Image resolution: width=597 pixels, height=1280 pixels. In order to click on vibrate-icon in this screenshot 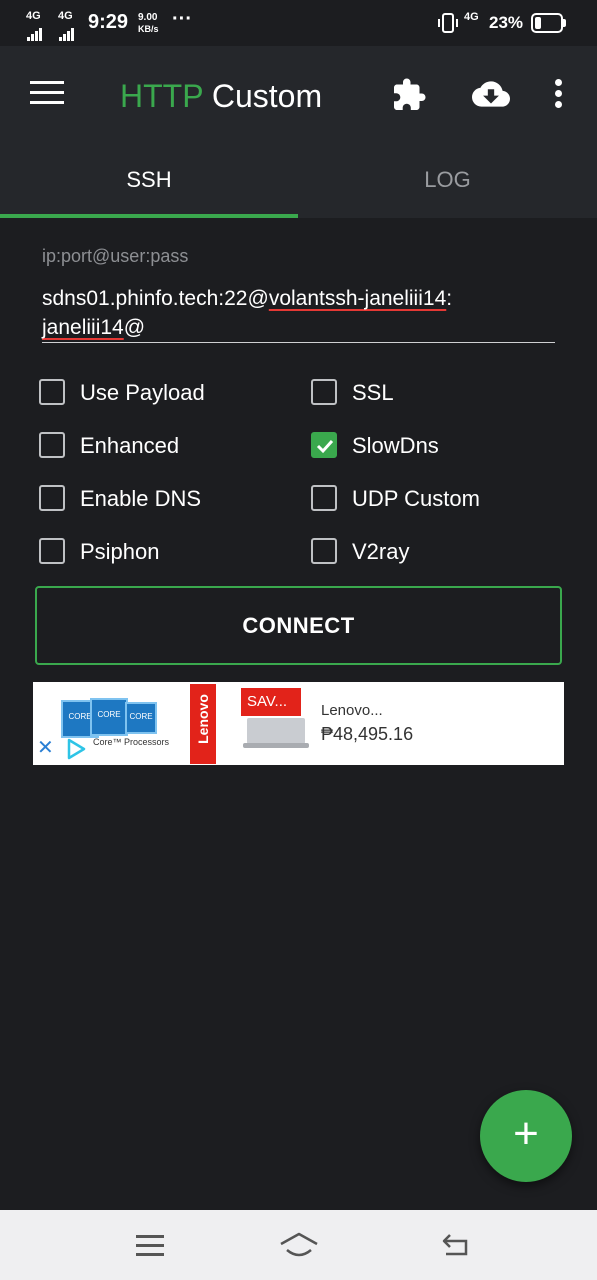, I will do `click(448, 25)`.